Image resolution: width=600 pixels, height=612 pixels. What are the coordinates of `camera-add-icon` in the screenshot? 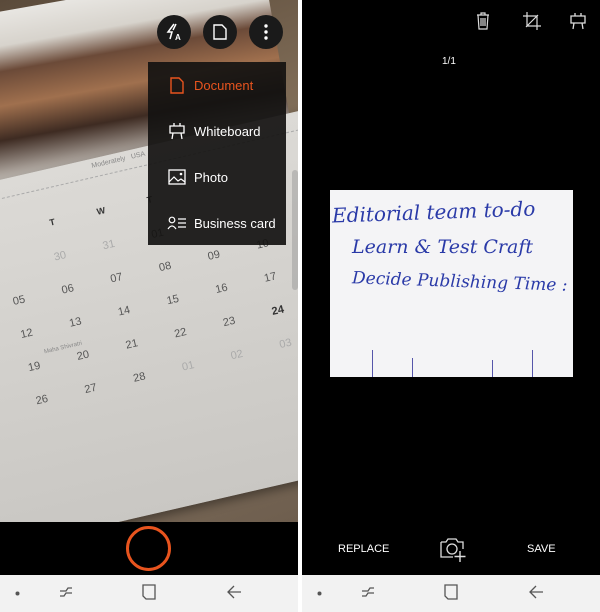 It's located at (453, 550).